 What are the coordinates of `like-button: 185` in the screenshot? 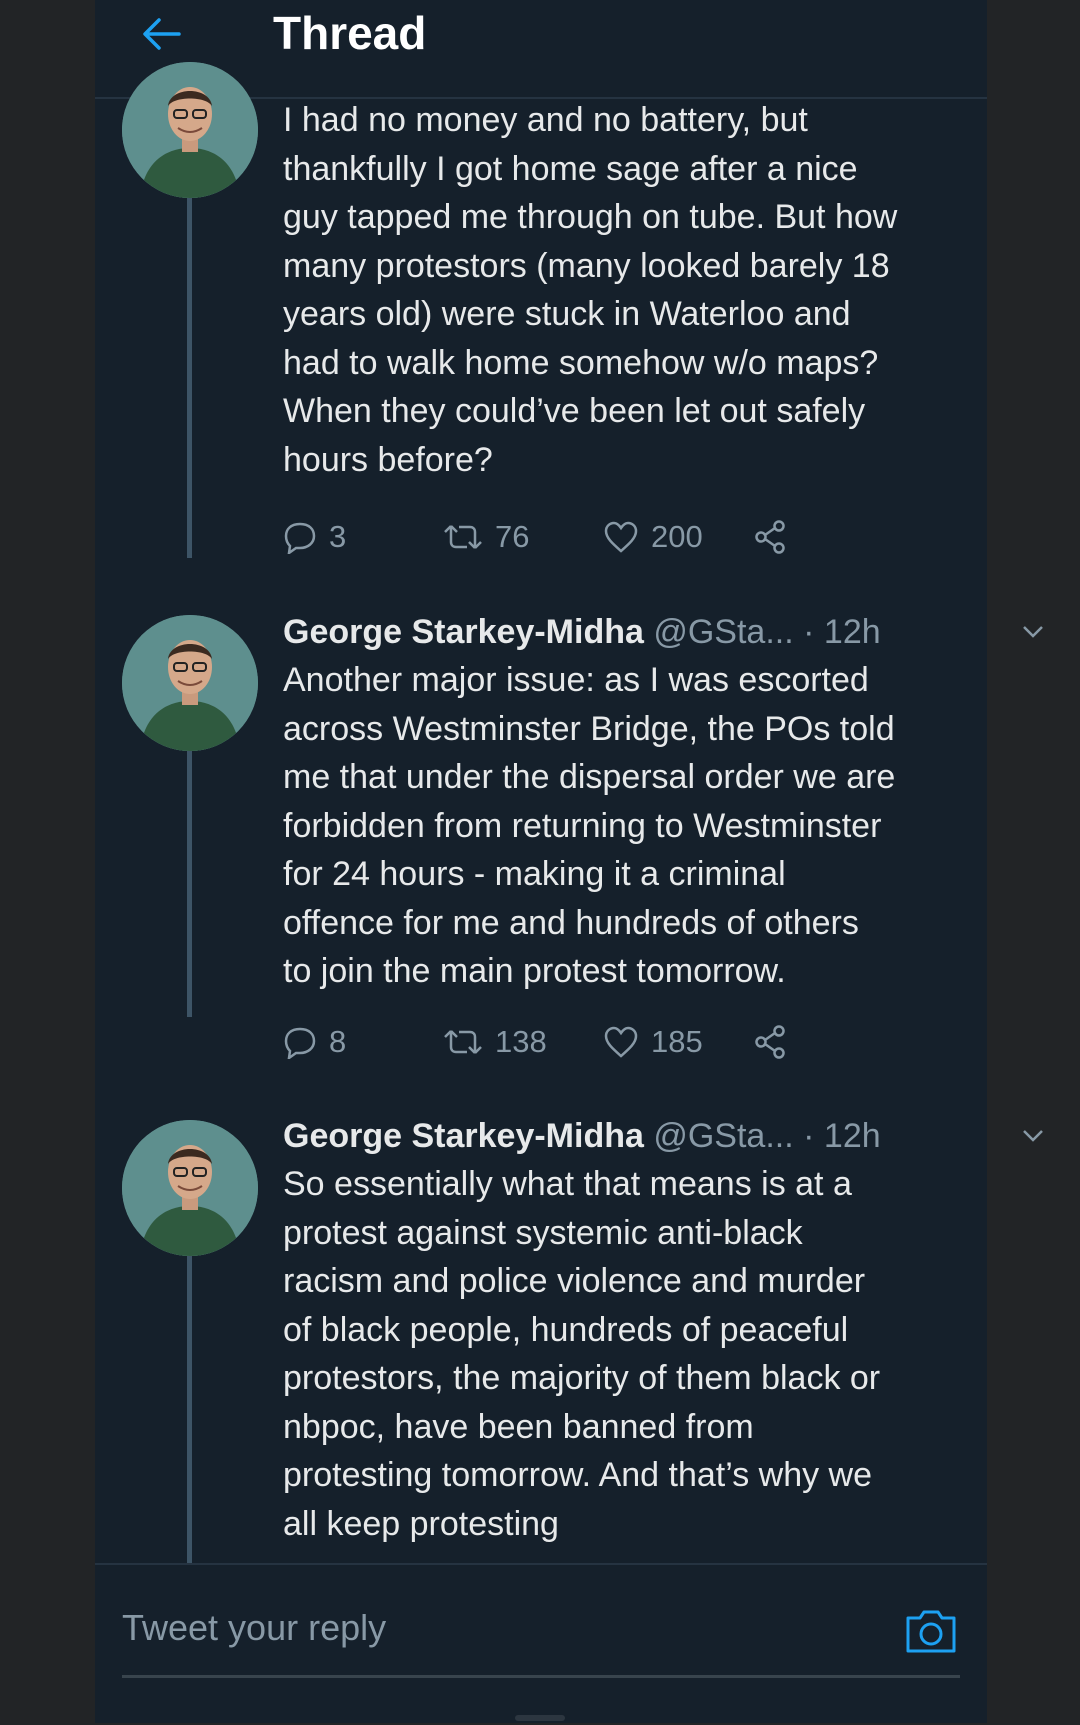 It's located at (653, 1042).